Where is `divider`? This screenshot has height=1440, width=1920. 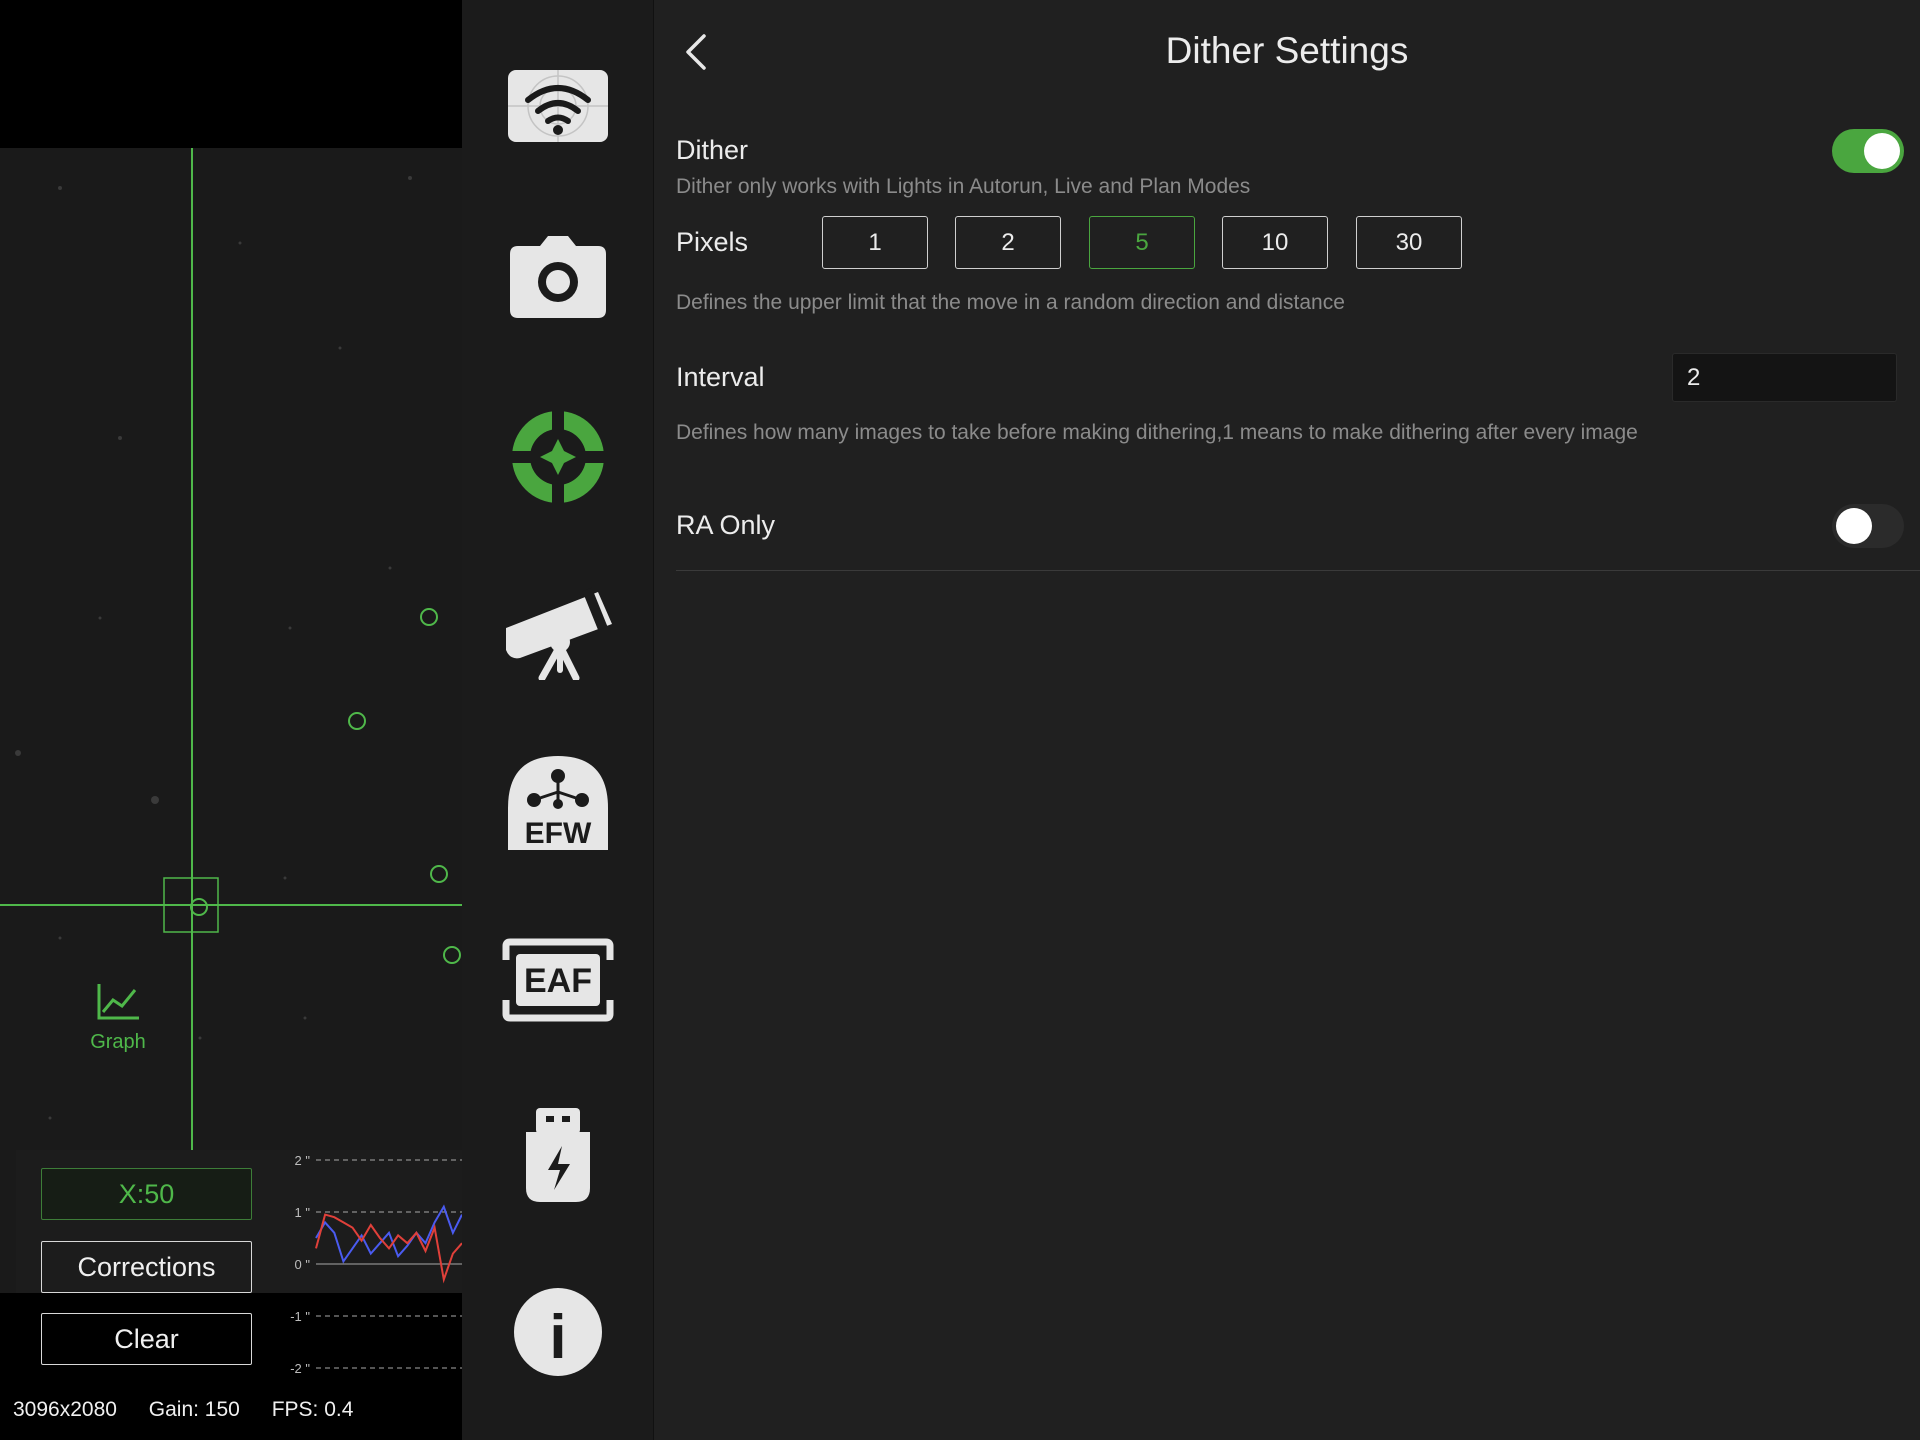 divider is located at coordinates (1298, 570).